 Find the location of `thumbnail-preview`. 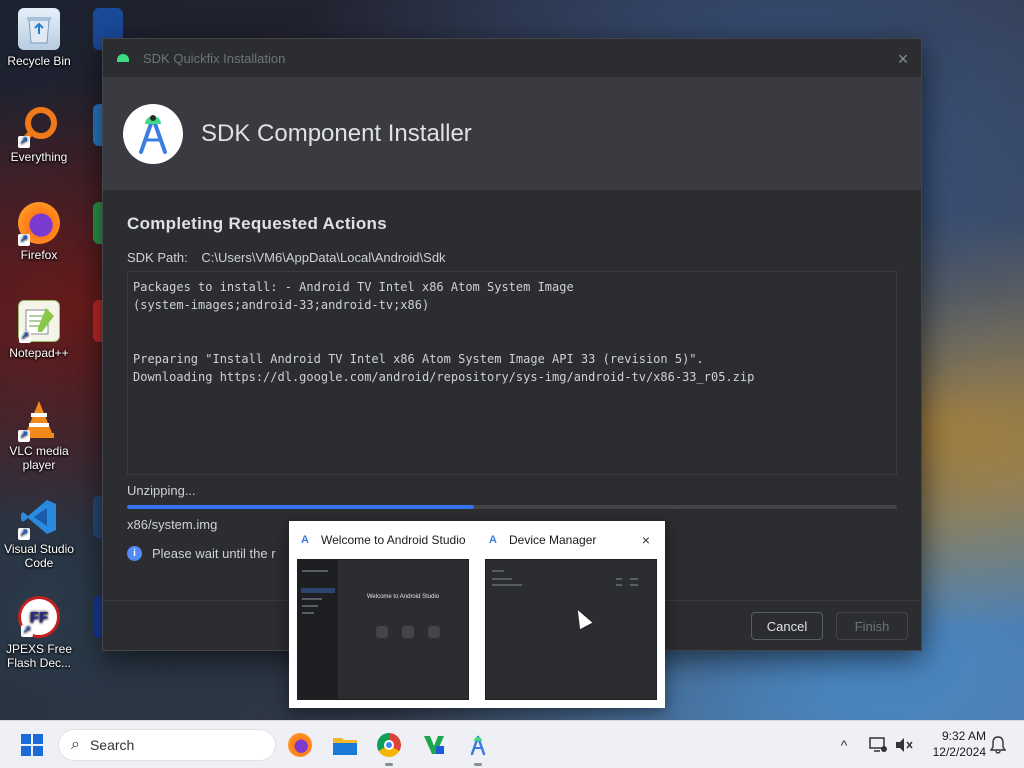

thumbnail-preview is located at coordinates (571, 629).